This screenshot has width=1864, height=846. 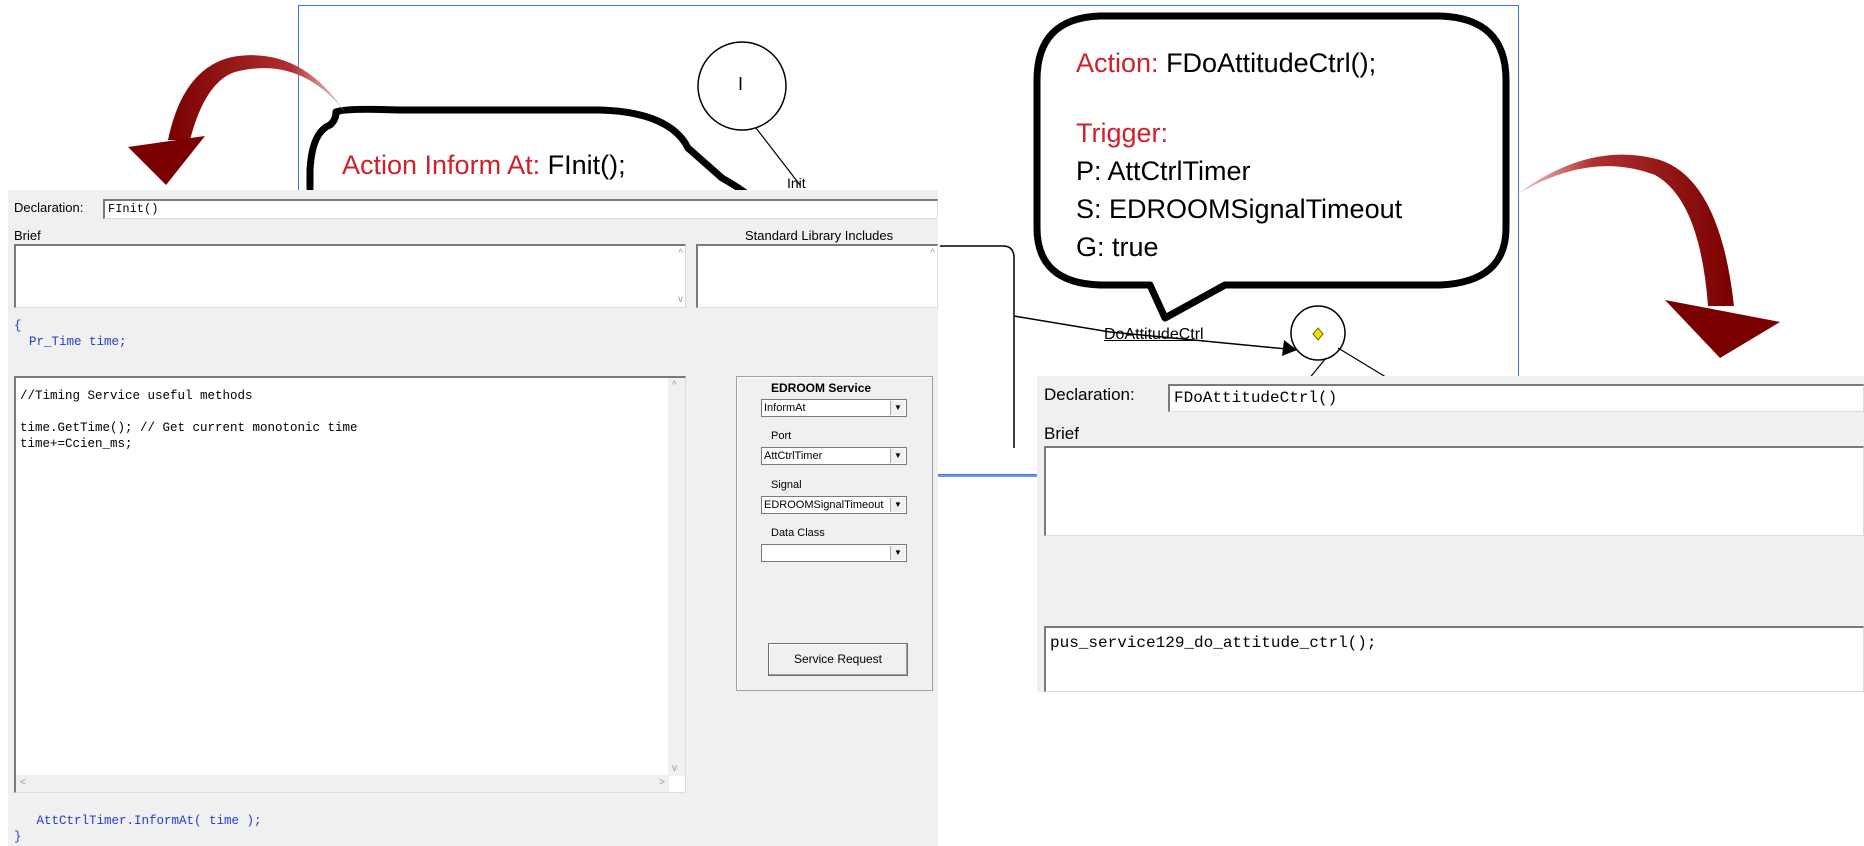 I want to click on right-brief-label: Brief, so click(x=1061, y=433).